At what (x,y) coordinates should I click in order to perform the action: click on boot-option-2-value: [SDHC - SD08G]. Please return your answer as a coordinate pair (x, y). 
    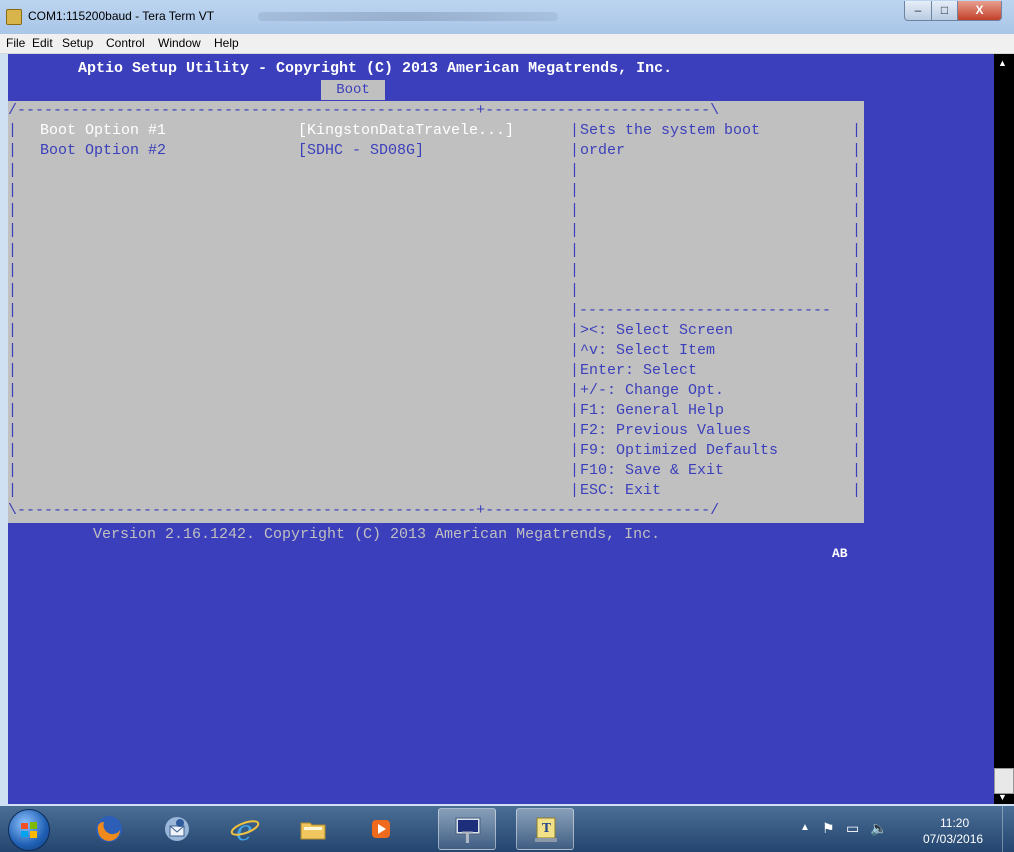
    Looking at the image, I should click on (361, 151).